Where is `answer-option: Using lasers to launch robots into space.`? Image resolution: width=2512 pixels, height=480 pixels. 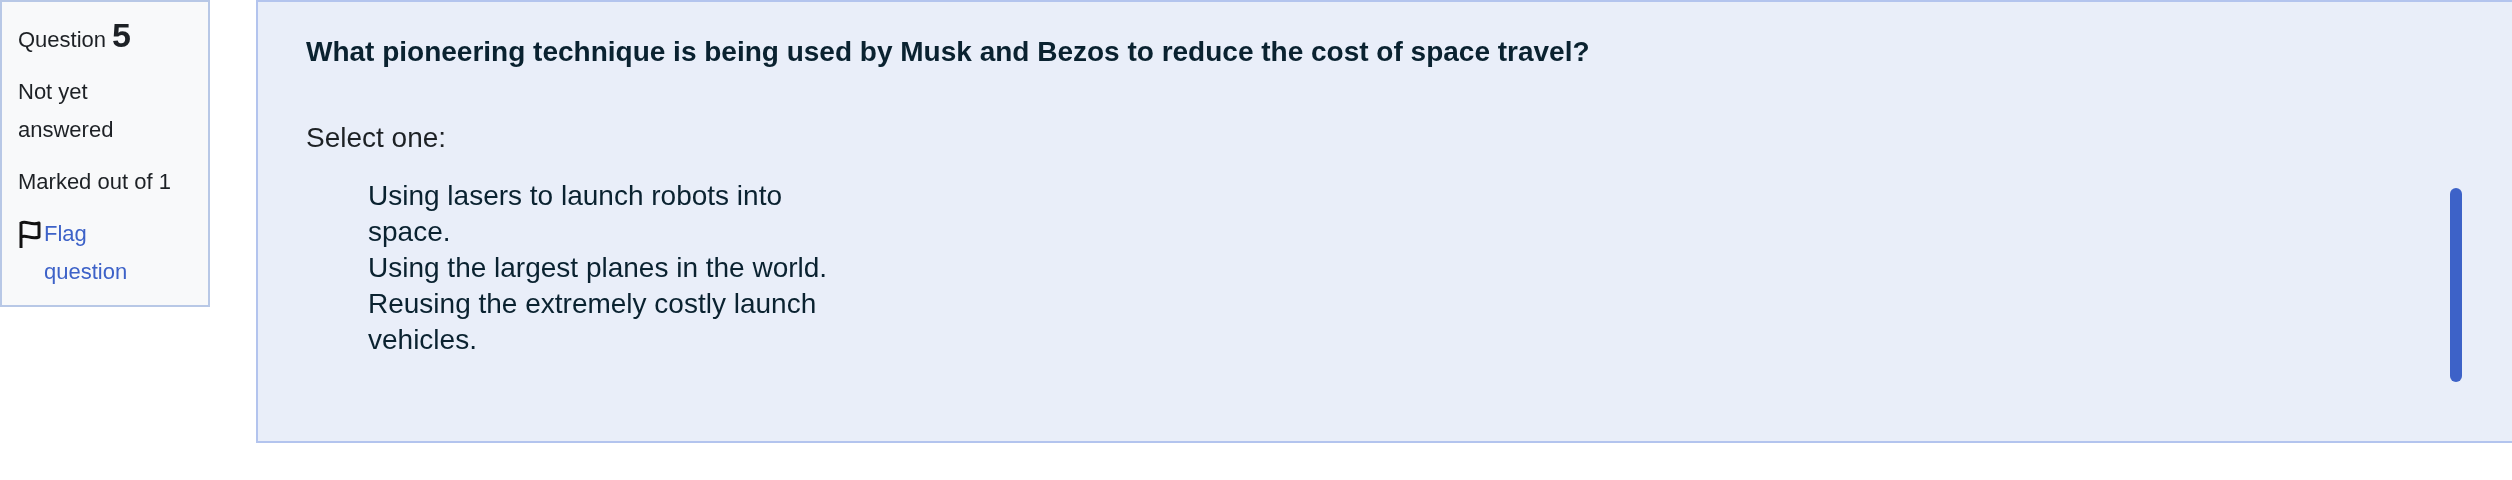
answer-option: Using lasers to launch robots into space. is located at coordinates (603, 214).